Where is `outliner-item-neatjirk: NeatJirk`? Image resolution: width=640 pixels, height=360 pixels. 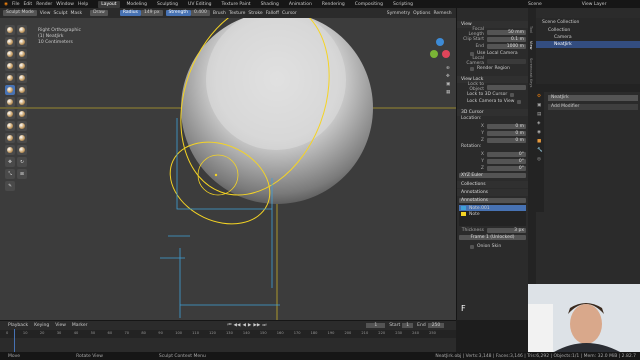
outliner-item-neatjirk: NeatJirk is located at coordinates (588, 44).